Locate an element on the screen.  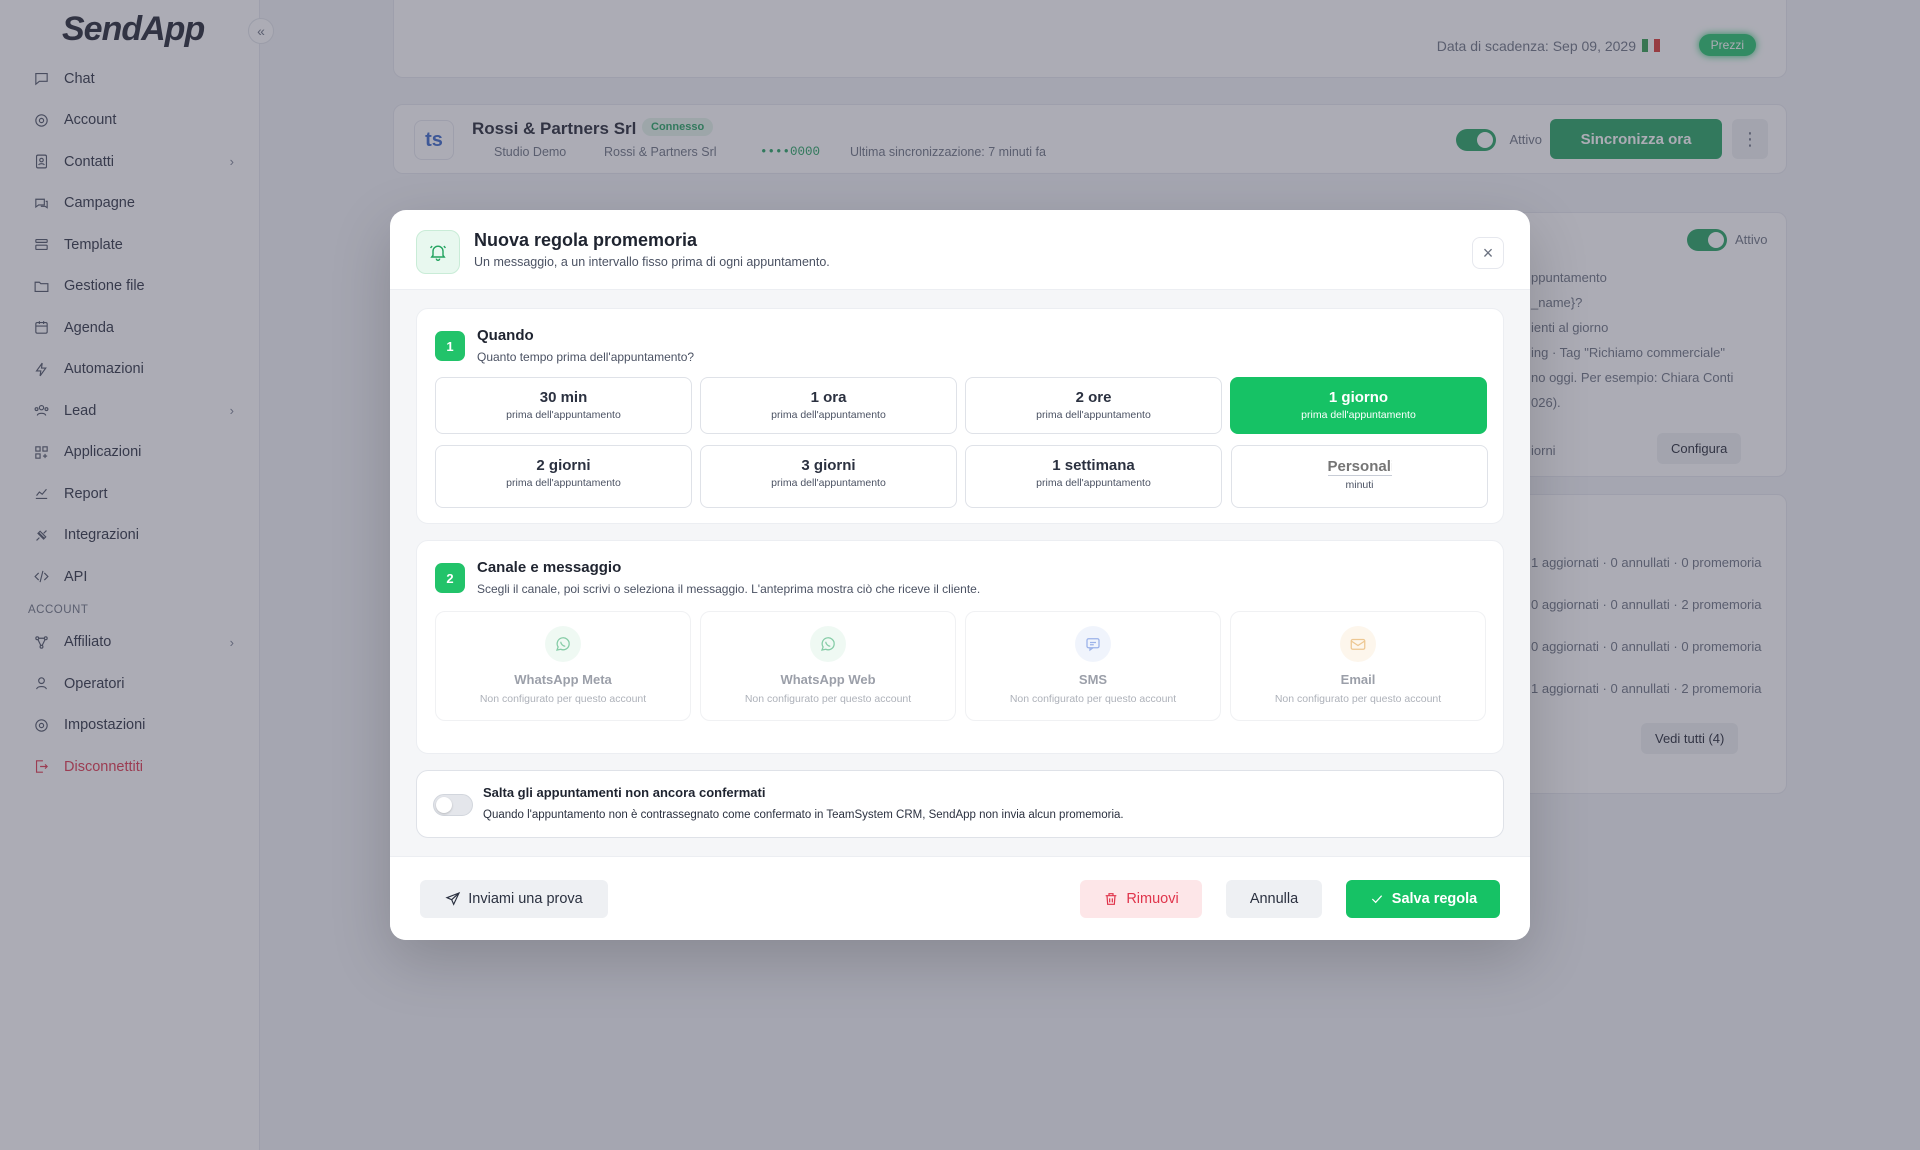
bell-icon is located at coordinates (438, 252).